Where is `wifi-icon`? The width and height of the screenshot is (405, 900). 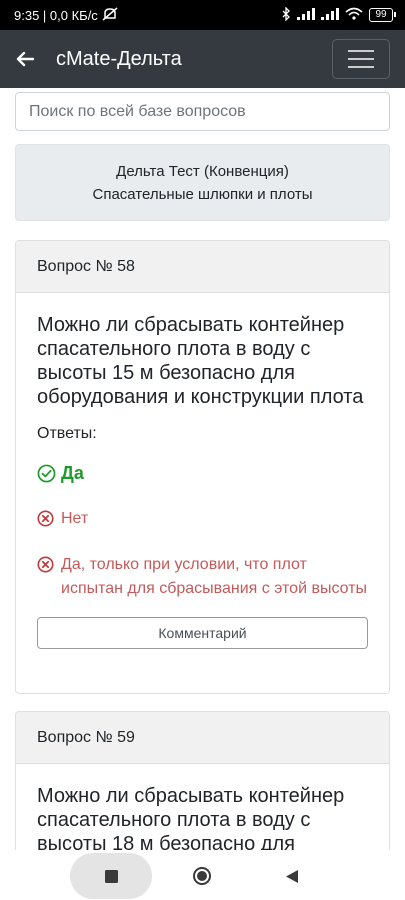 wifi-icon is located at coordinates (354, 15).